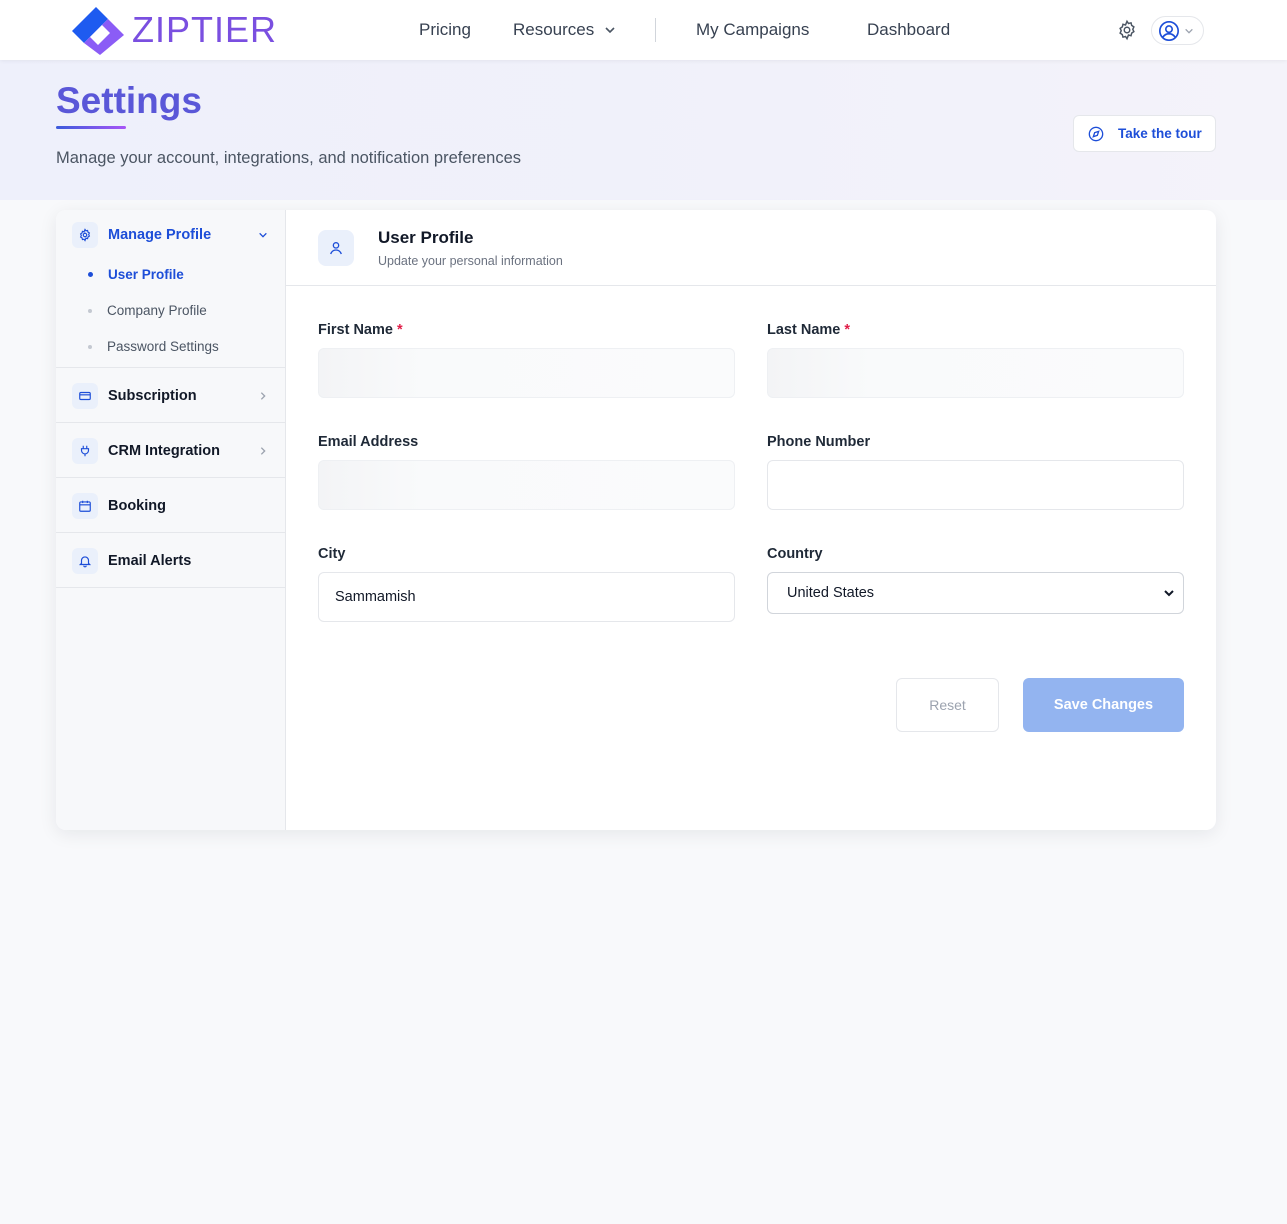 The width and height of the screenshot is (1287, 1224). What do you see at coordinates (163, 346) in the screenshot?
I see `sidebar-subitem-label: Password Settings` at bounding box center [163, 346].